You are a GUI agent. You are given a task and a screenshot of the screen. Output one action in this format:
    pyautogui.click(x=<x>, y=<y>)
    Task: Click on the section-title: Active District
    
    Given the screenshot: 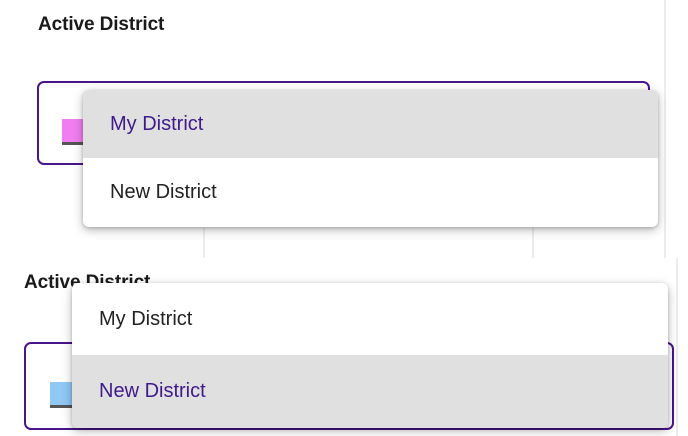 What is the action you would take?
    pyautogui.click(x=101, y=24)
    